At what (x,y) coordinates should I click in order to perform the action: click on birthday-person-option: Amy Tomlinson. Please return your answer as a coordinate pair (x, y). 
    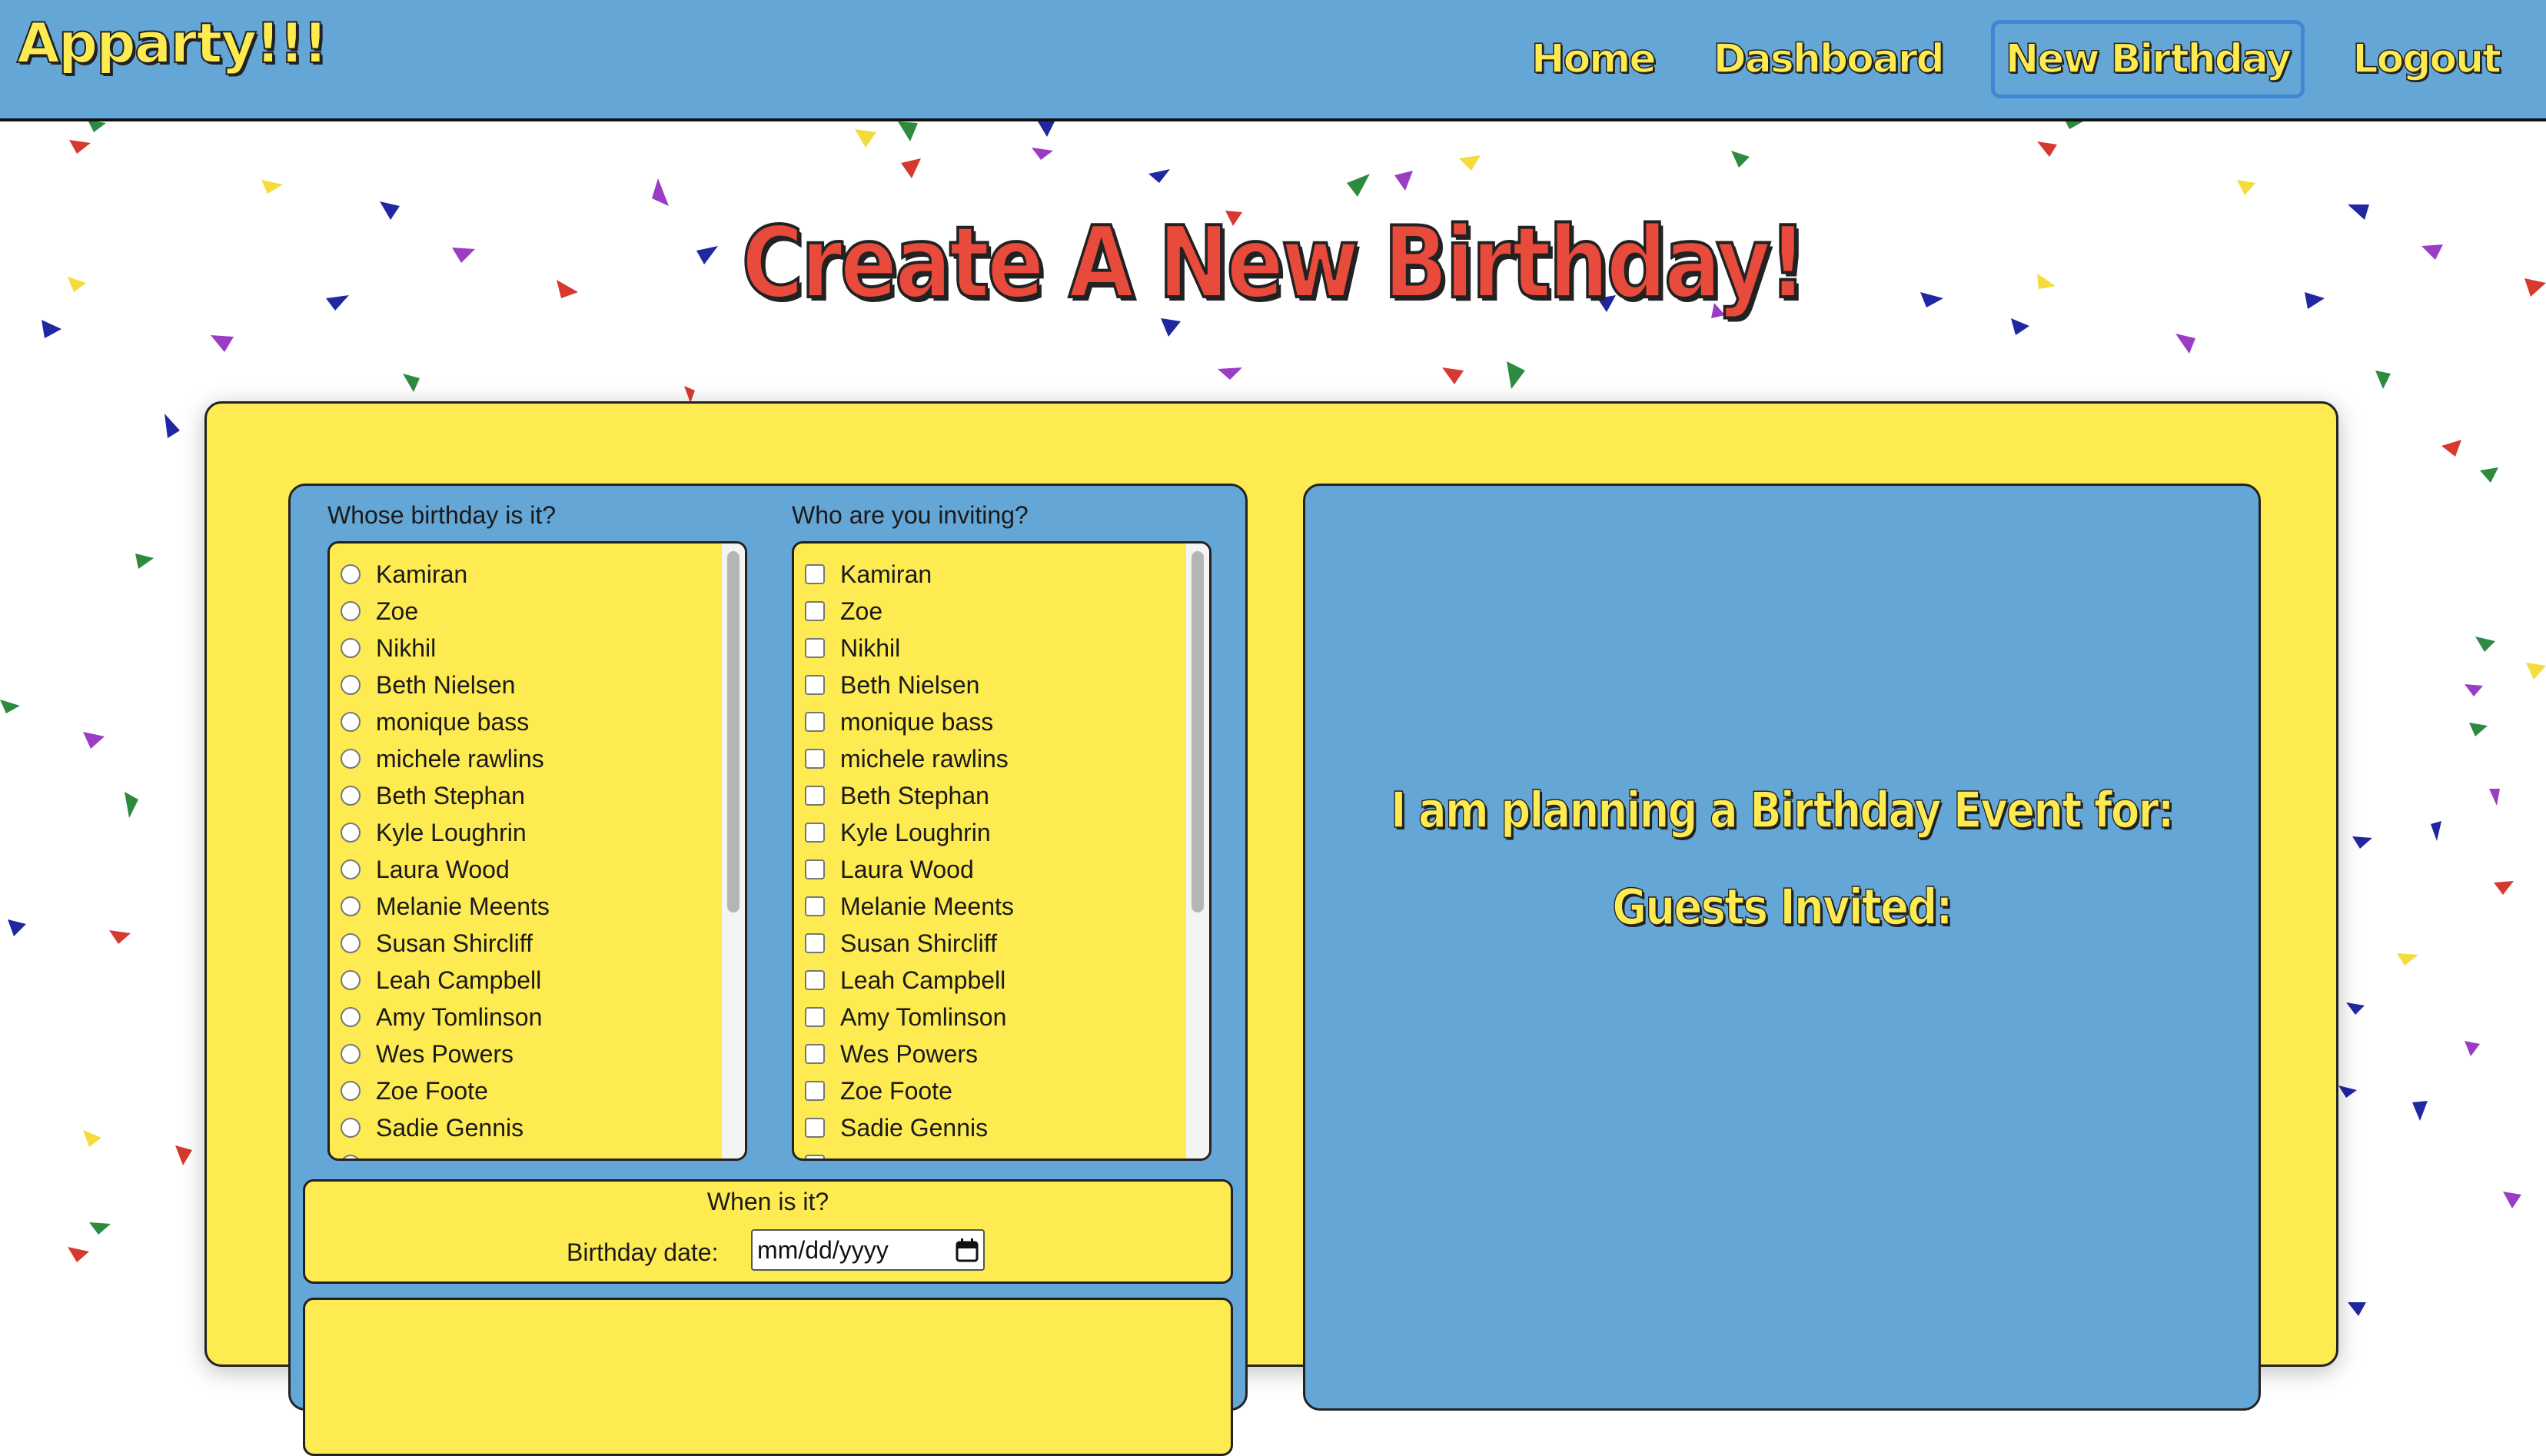
    Looking at the image, I should click on (527, 1017).